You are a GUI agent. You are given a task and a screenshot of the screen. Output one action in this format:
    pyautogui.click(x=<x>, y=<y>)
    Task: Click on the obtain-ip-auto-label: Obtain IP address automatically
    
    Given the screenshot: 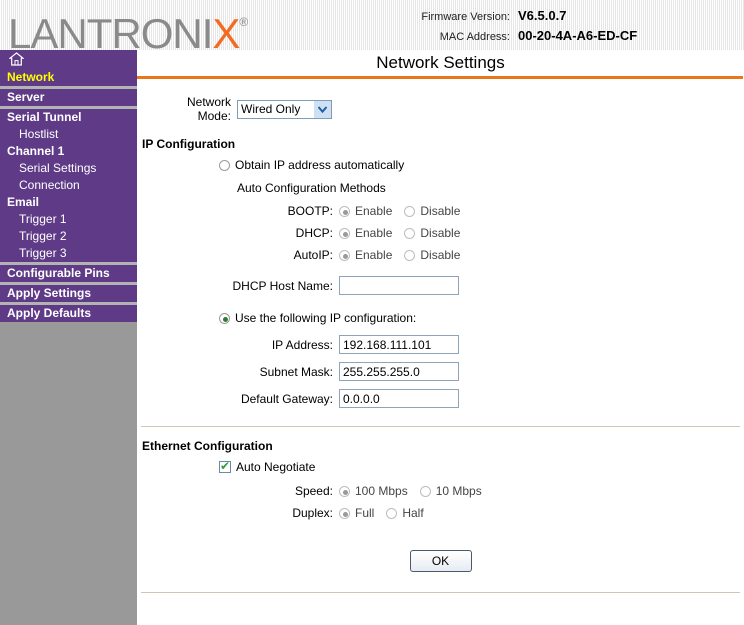 What is the action you would take?
    pyautogui.click(x=320, y=165)
    